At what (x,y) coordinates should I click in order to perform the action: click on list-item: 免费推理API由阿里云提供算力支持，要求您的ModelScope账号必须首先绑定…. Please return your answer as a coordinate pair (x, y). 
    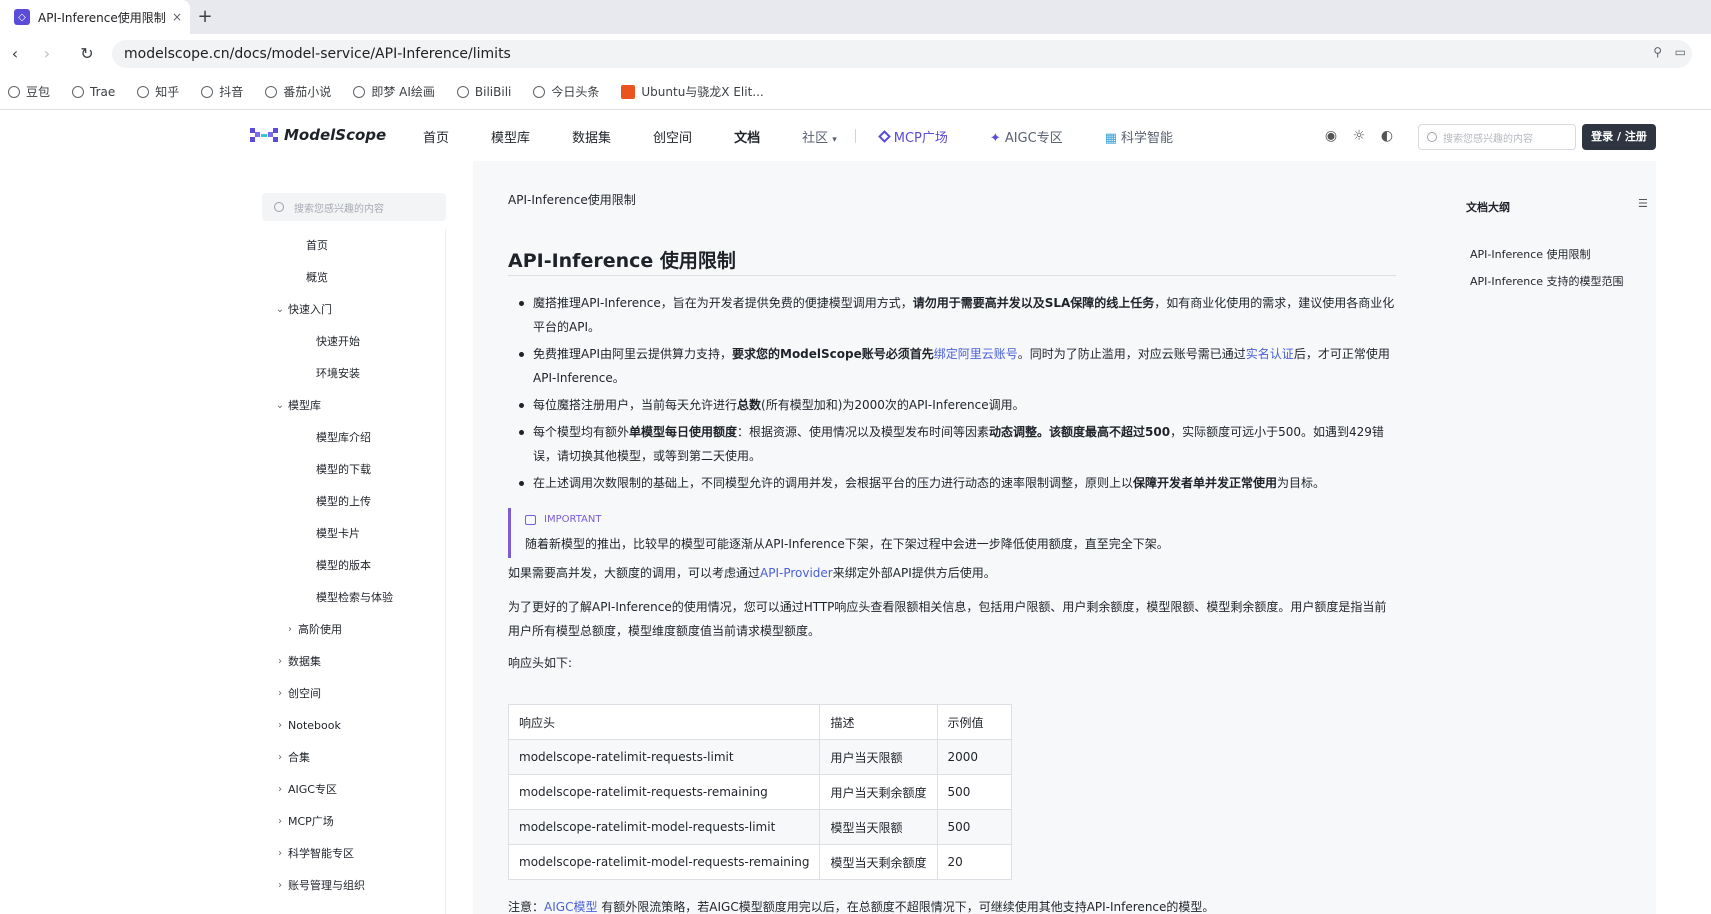
    Looking at the image, I should click on (953, 366).